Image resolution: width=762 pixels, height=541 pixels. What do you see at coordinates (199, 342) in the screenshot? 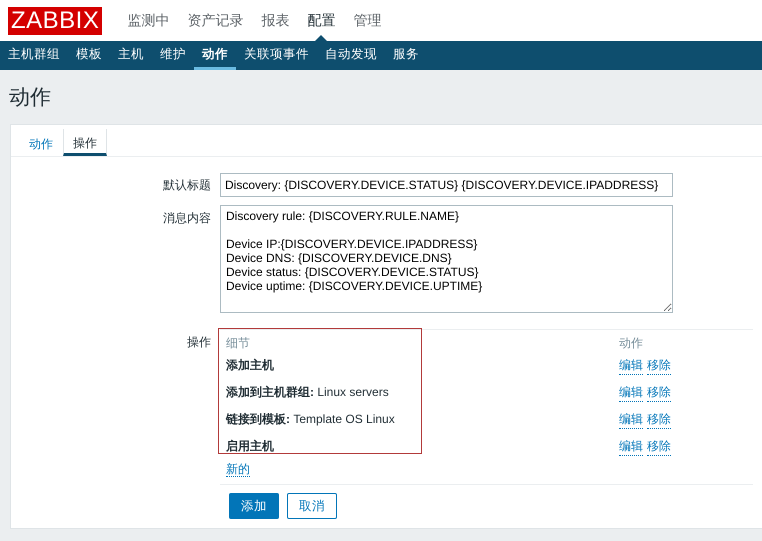
I see `field-label: 操作` at bounding box center [199, 342].